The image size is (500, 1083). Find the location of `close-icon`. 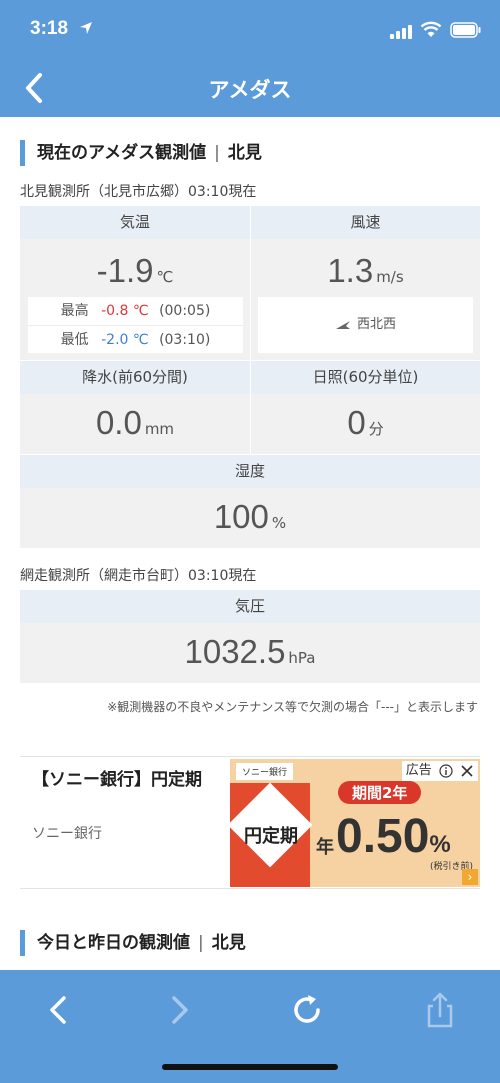

close-icon is located at coordinates (467, 771).